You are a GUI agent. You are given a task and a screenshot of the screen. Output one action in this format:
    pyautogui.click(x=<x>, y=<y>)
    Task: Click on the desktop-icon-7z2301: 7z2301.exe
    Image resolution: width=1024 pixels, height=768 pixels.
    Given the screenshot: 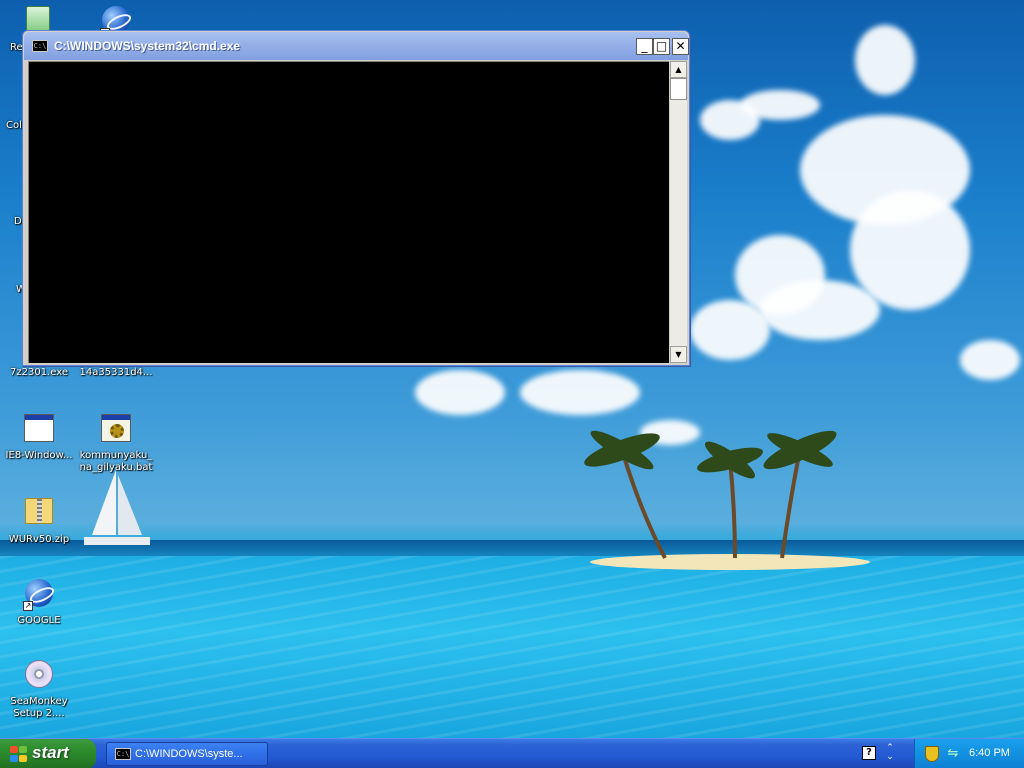 What is the action you would take?
    pyautogui.click(x=39, y=373)
    